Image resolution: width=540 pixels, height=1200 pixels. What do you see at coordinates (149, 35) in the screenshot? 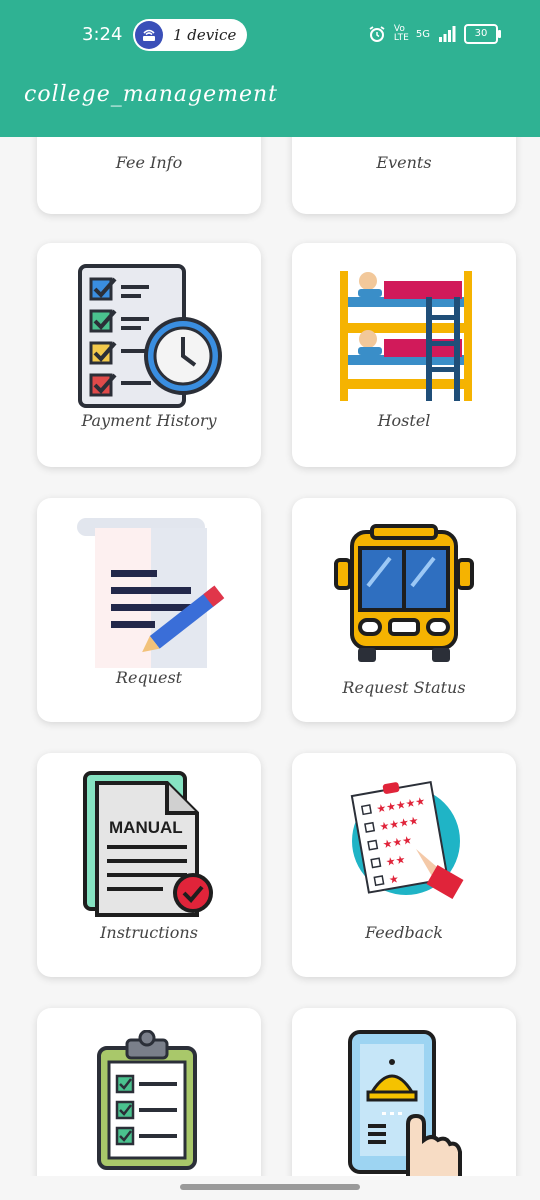
I see `router-icon` at bounding box center [149, 35].